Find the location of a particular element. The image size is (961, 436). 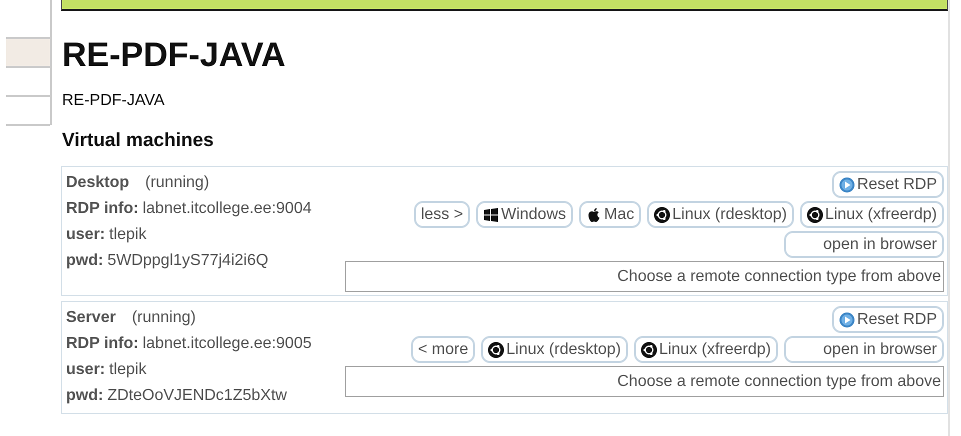

field-value: labnet.itcollege.ee:9004 is located at coordinates (227, 208).